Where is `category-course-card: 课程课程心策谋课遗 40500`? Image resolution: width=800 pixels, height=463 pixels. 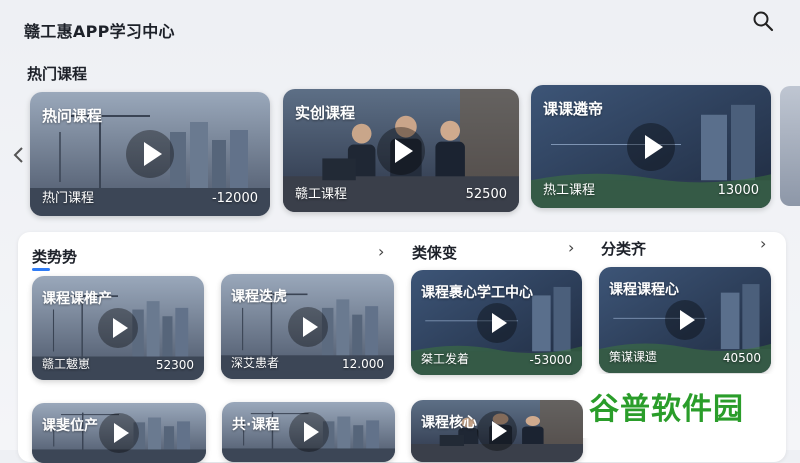
category-course-card: 课程课程心策谋课遗 40500 is located at coordinates (685, 320).